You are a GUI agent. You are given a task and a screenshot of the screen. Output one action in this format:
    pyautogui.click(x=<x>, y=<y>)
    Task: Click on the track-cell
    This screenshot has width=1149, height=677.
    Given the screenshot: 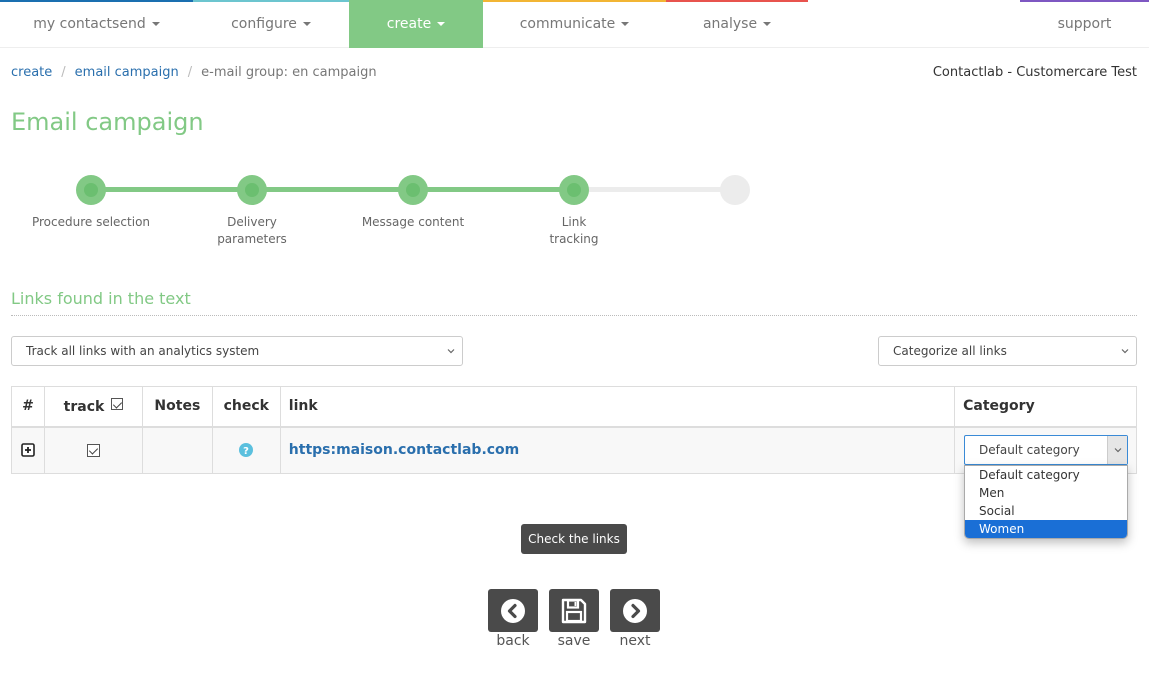 What is the action you would take?
    pyautogui.click(x=93, y=450)
    